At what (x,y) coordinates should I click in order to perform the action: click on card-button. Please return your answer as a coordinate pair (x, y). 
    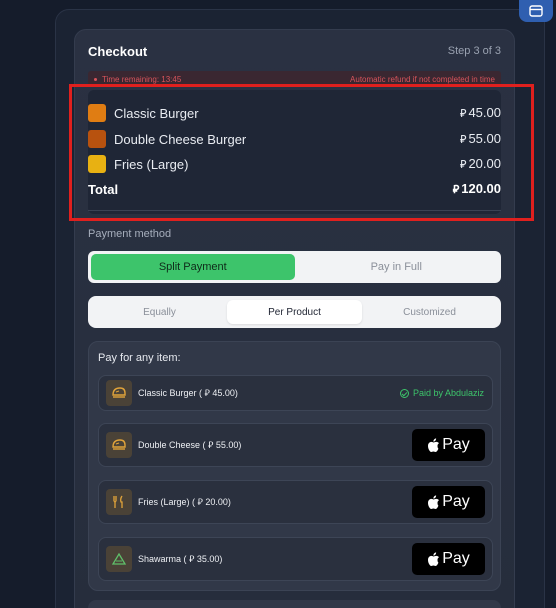
    Looking at the image, I should click on (536, 11).